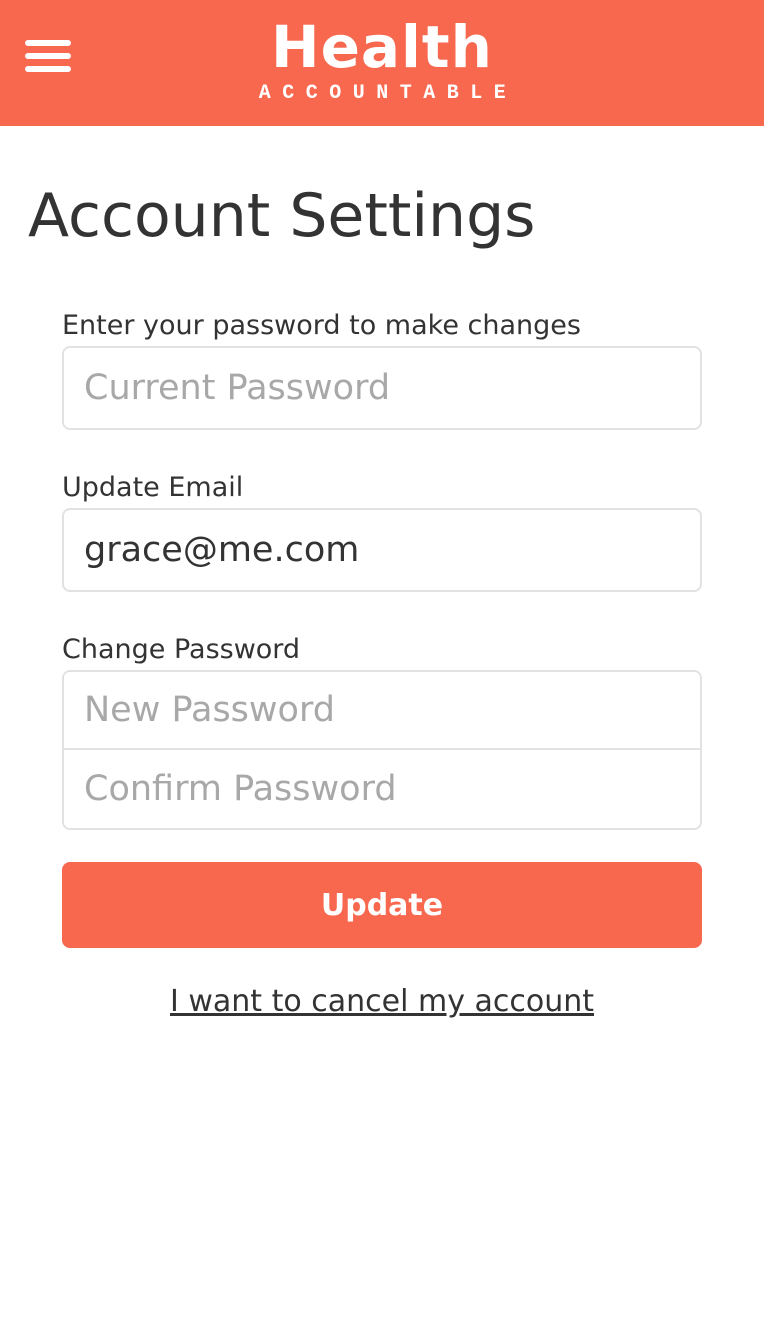  Describe the element at coordinates (382, 550) in the screenshot. I see `email-input` at that location.